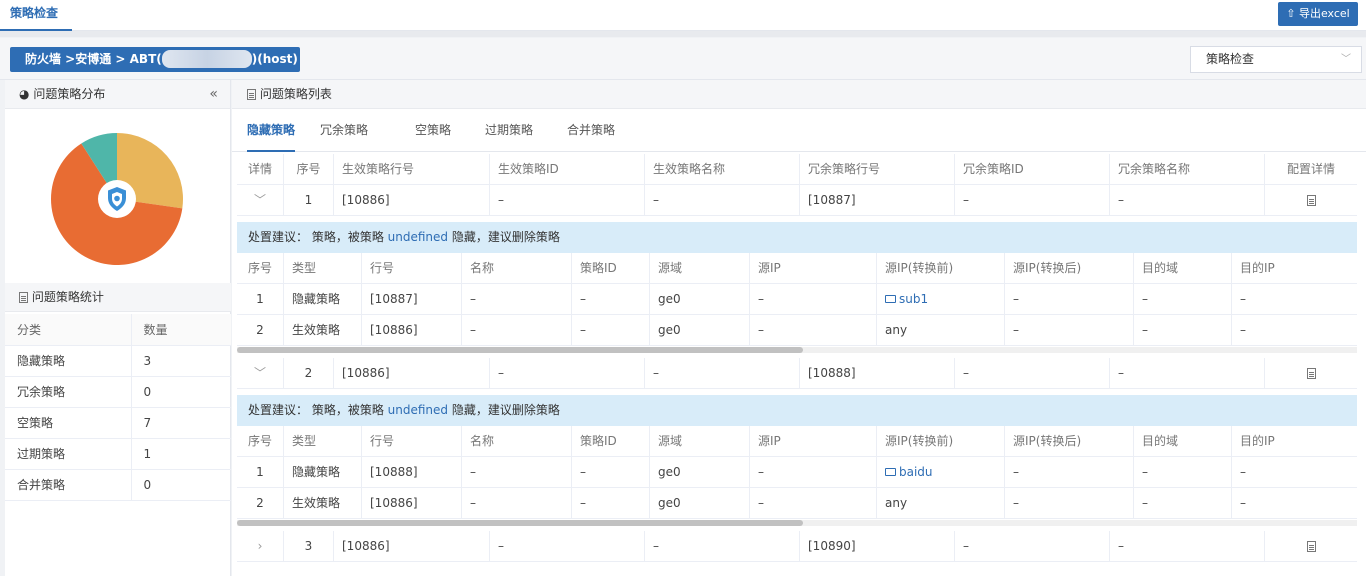 The image size is (1366, 576). Describe the element at coordinates (1183, 268) in the screenshot. I see `sub-header-dst-zone: 目的域` at that location.